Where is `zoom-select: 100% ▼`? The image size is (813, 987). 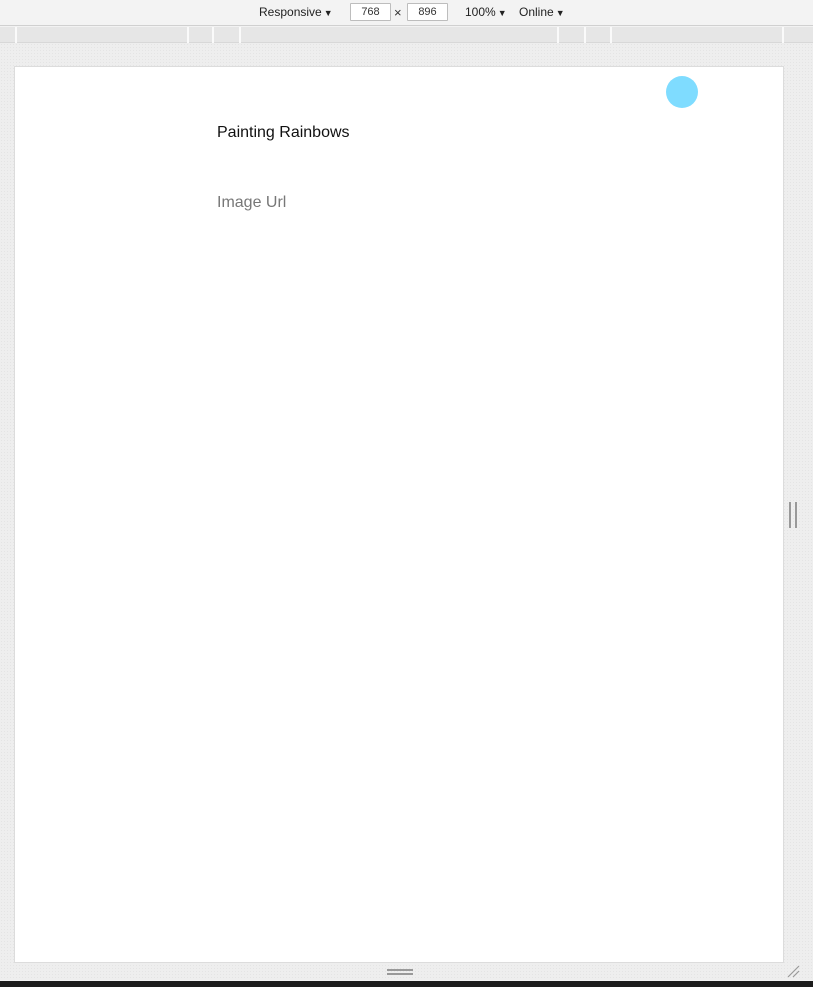 zoom-select: 100% ▼ is located at coordinates (486, 13).